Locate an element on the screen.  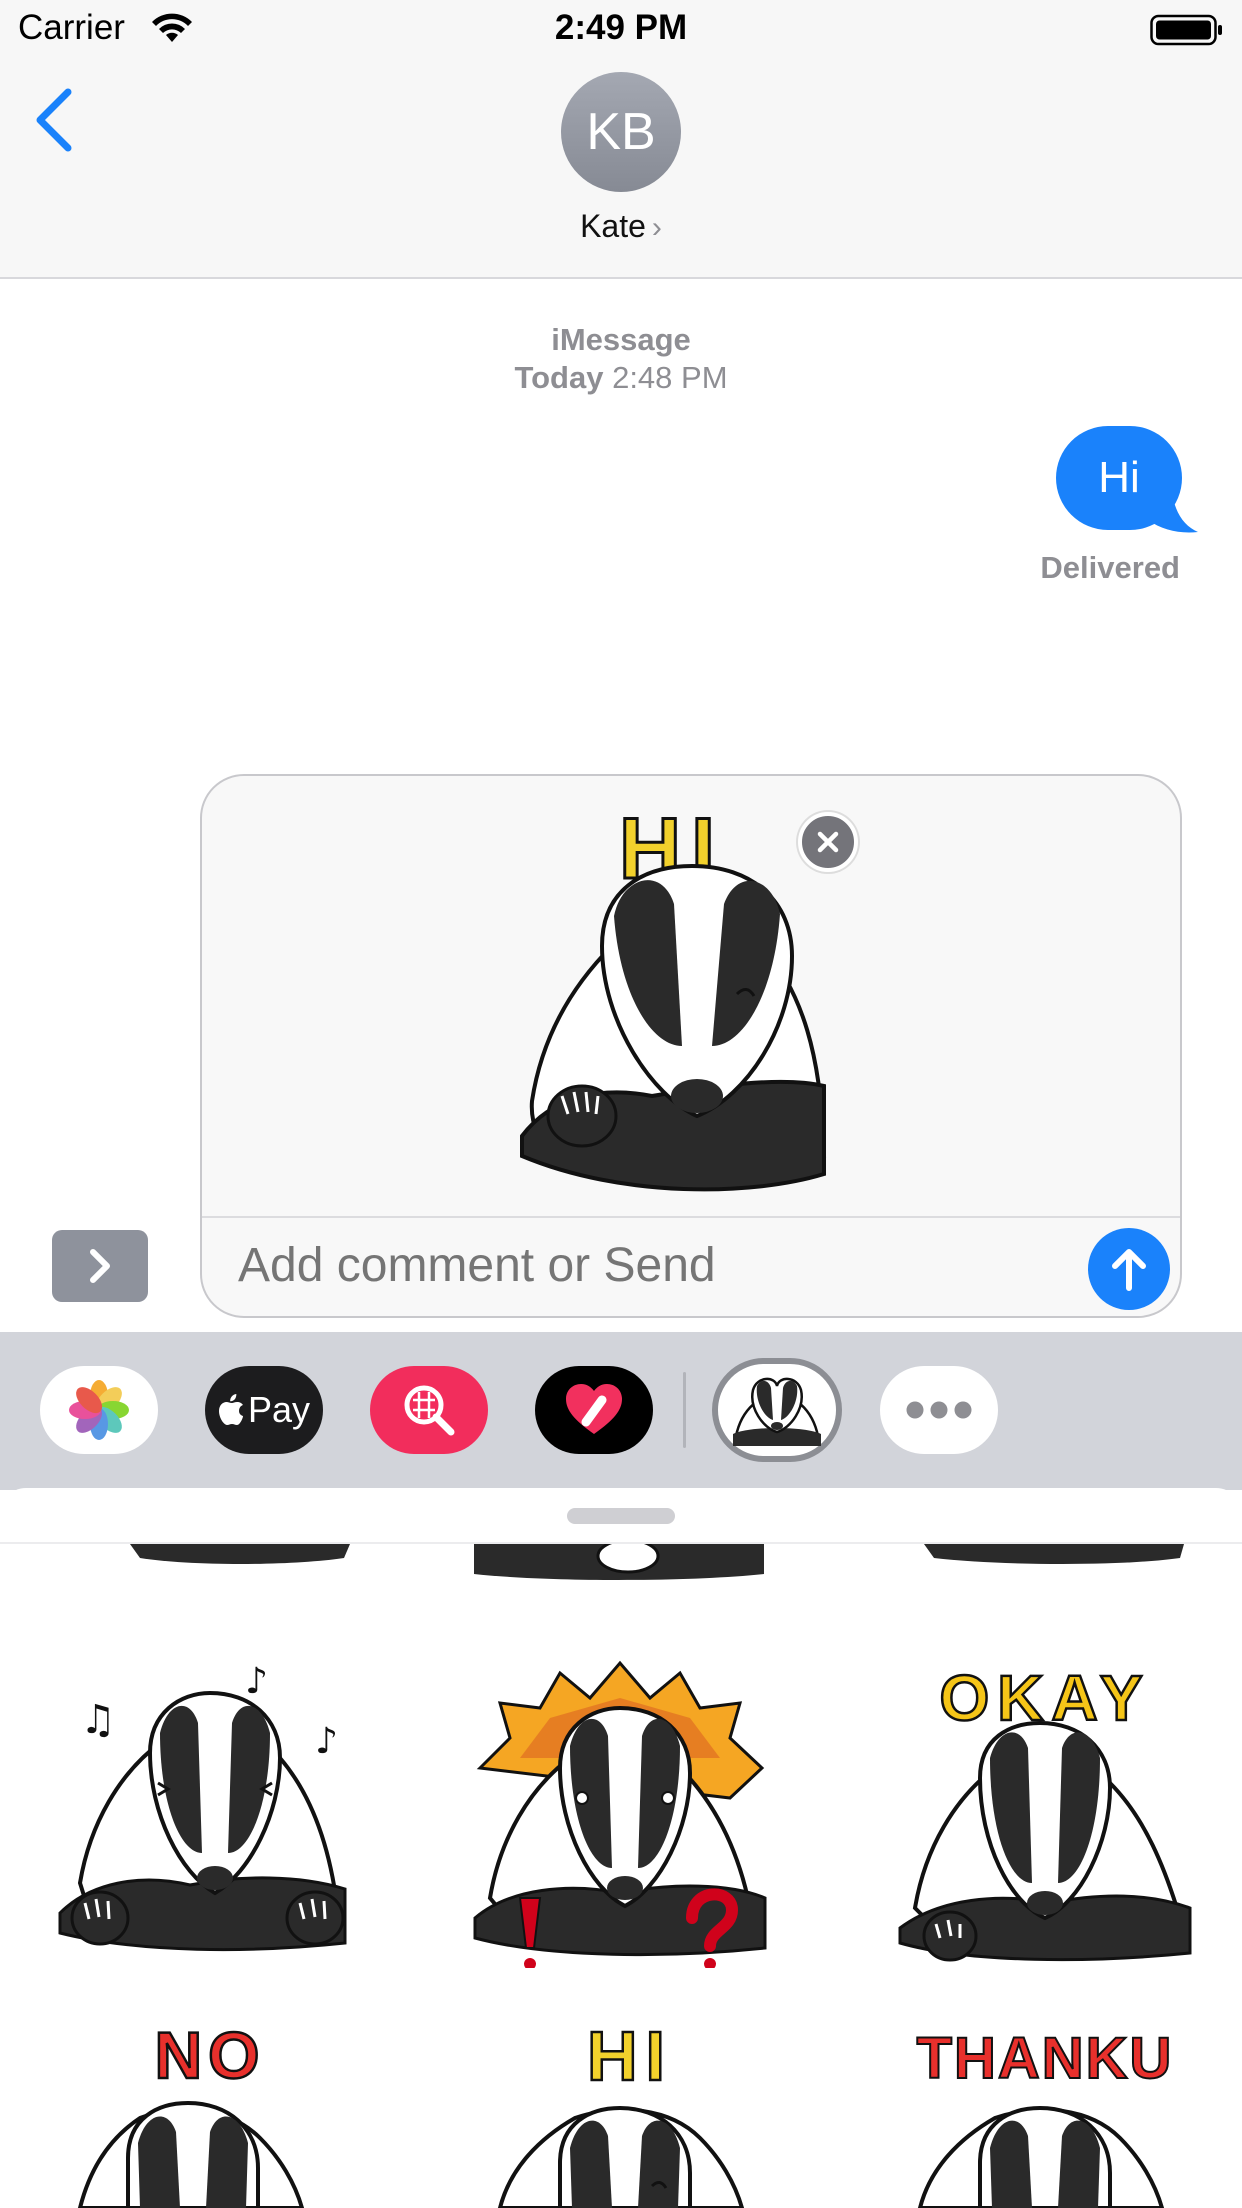
conversation-header: Carrier 2:49 PM KB Kate › is located at coordinates (621, 139).